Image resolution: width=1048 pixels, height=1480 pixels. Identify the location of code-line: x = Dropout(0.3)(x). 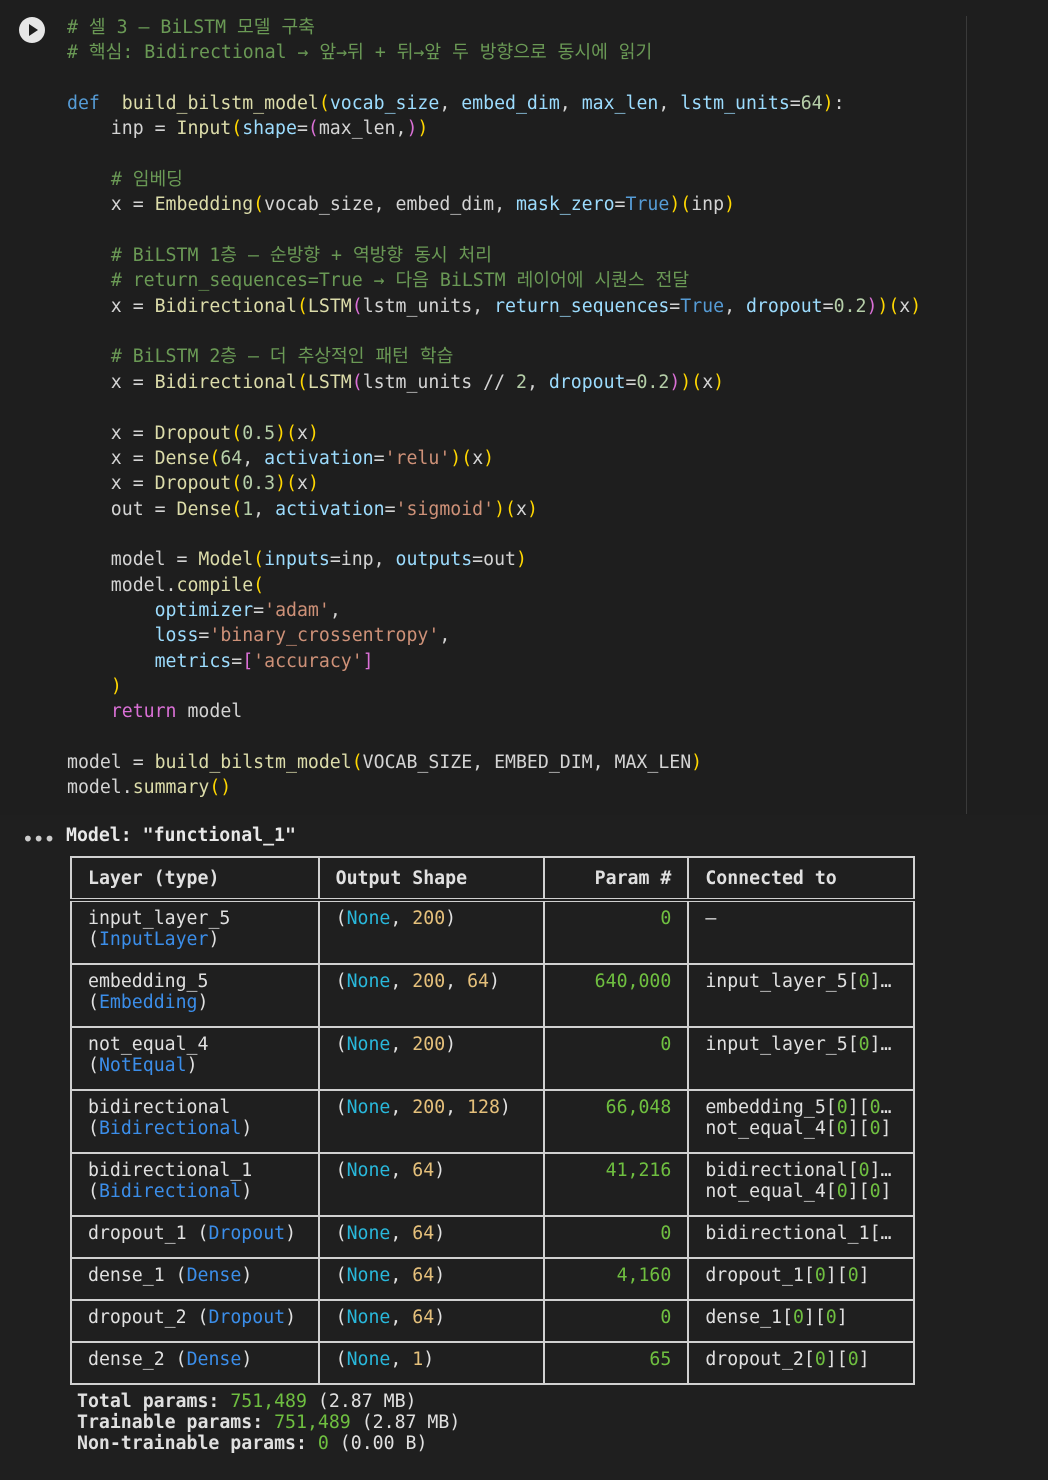
(193, 484).